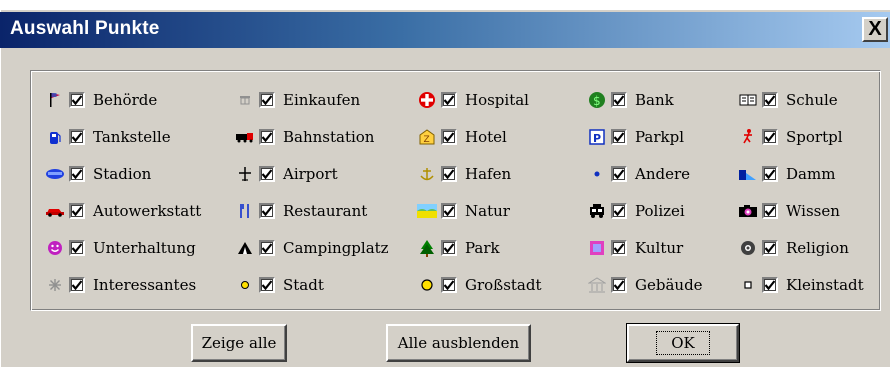 The image size is (890, 367). I want to click on point-item-stadion: Stadion, so click(98, 174).